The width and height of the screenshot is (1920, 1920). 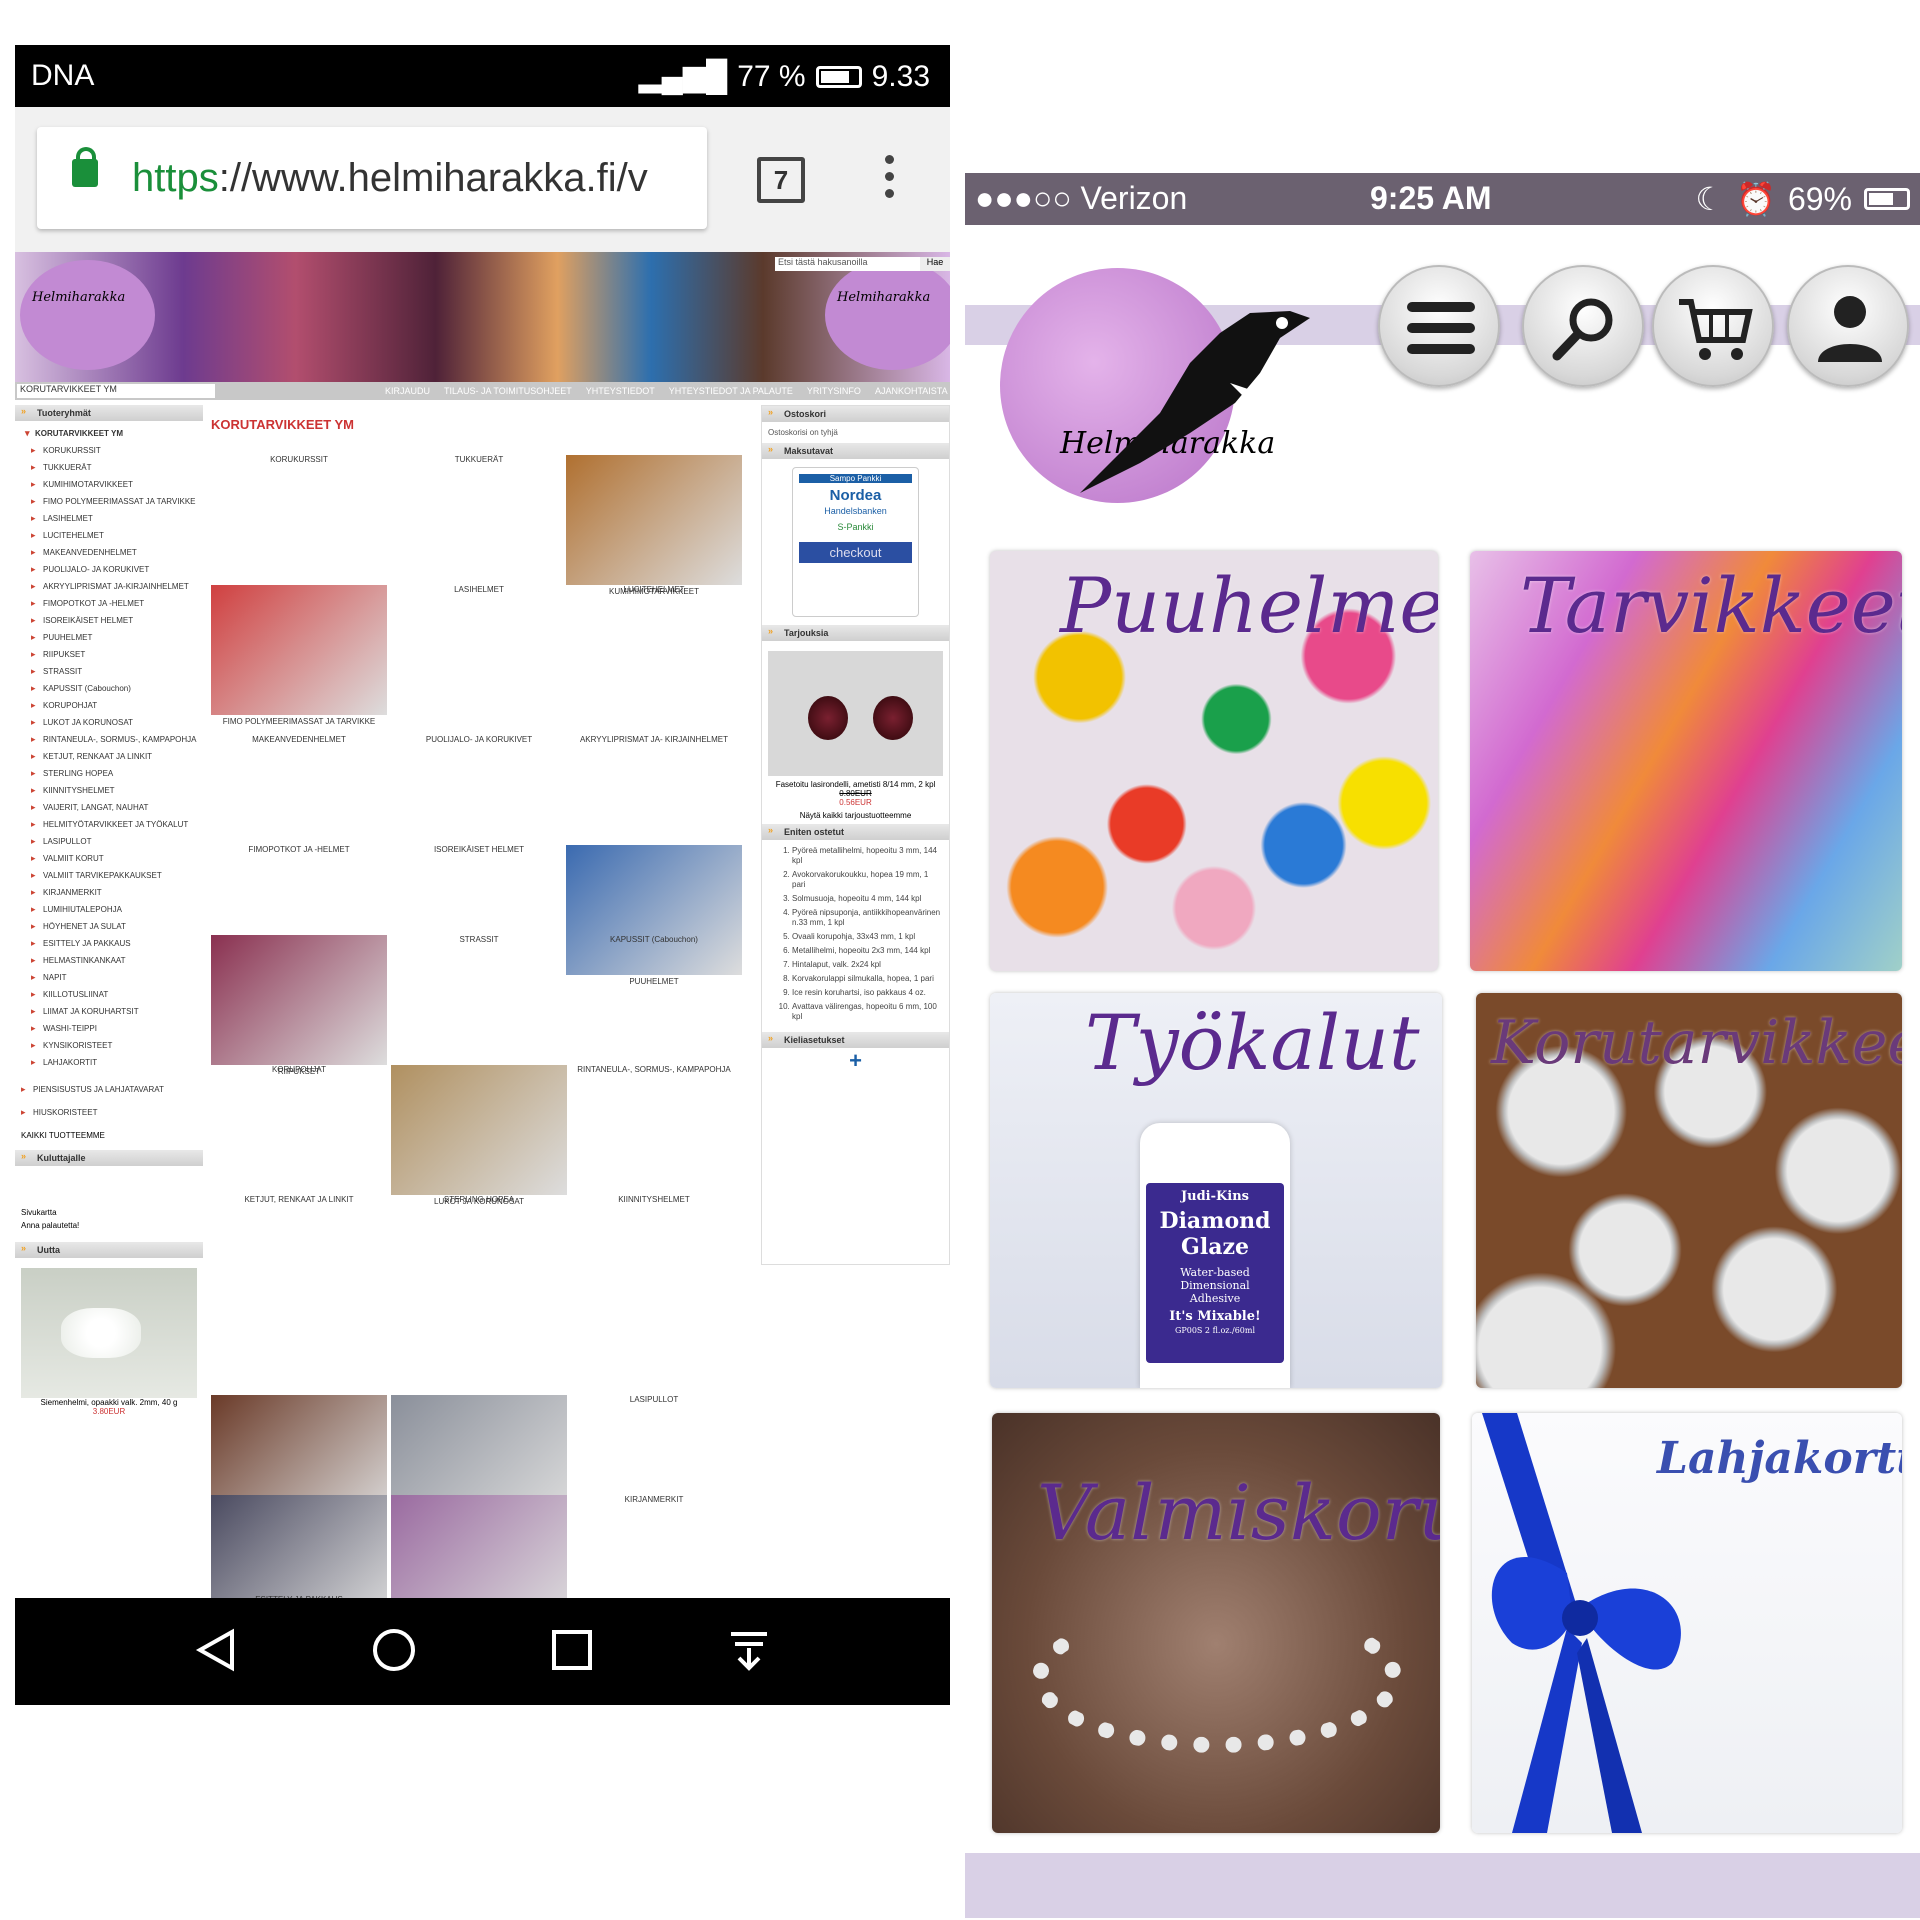 What do you see at coordinates (114, 807) in the screenshot?
I see `sidebar-item: VAIJERIT, LANGAT, NAUHAT` at bounding box center [114, 807].